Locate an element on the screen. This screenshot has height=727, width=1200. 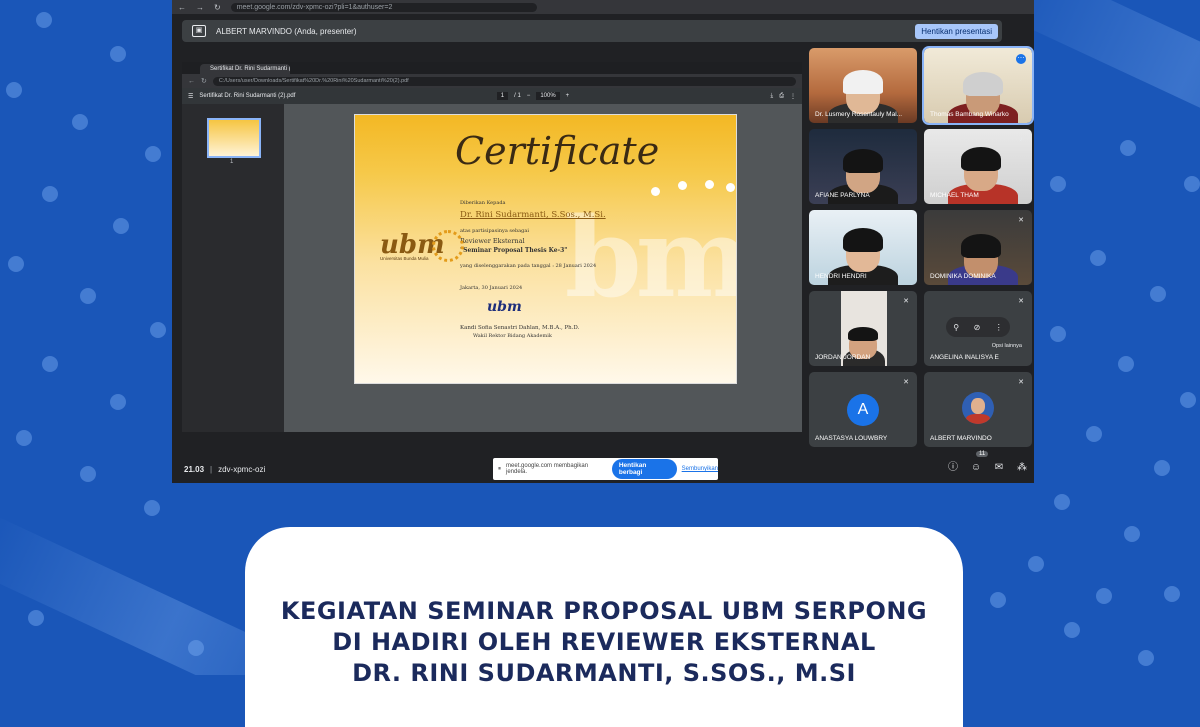
page-number: 1 is located at coordinates (502, 96).